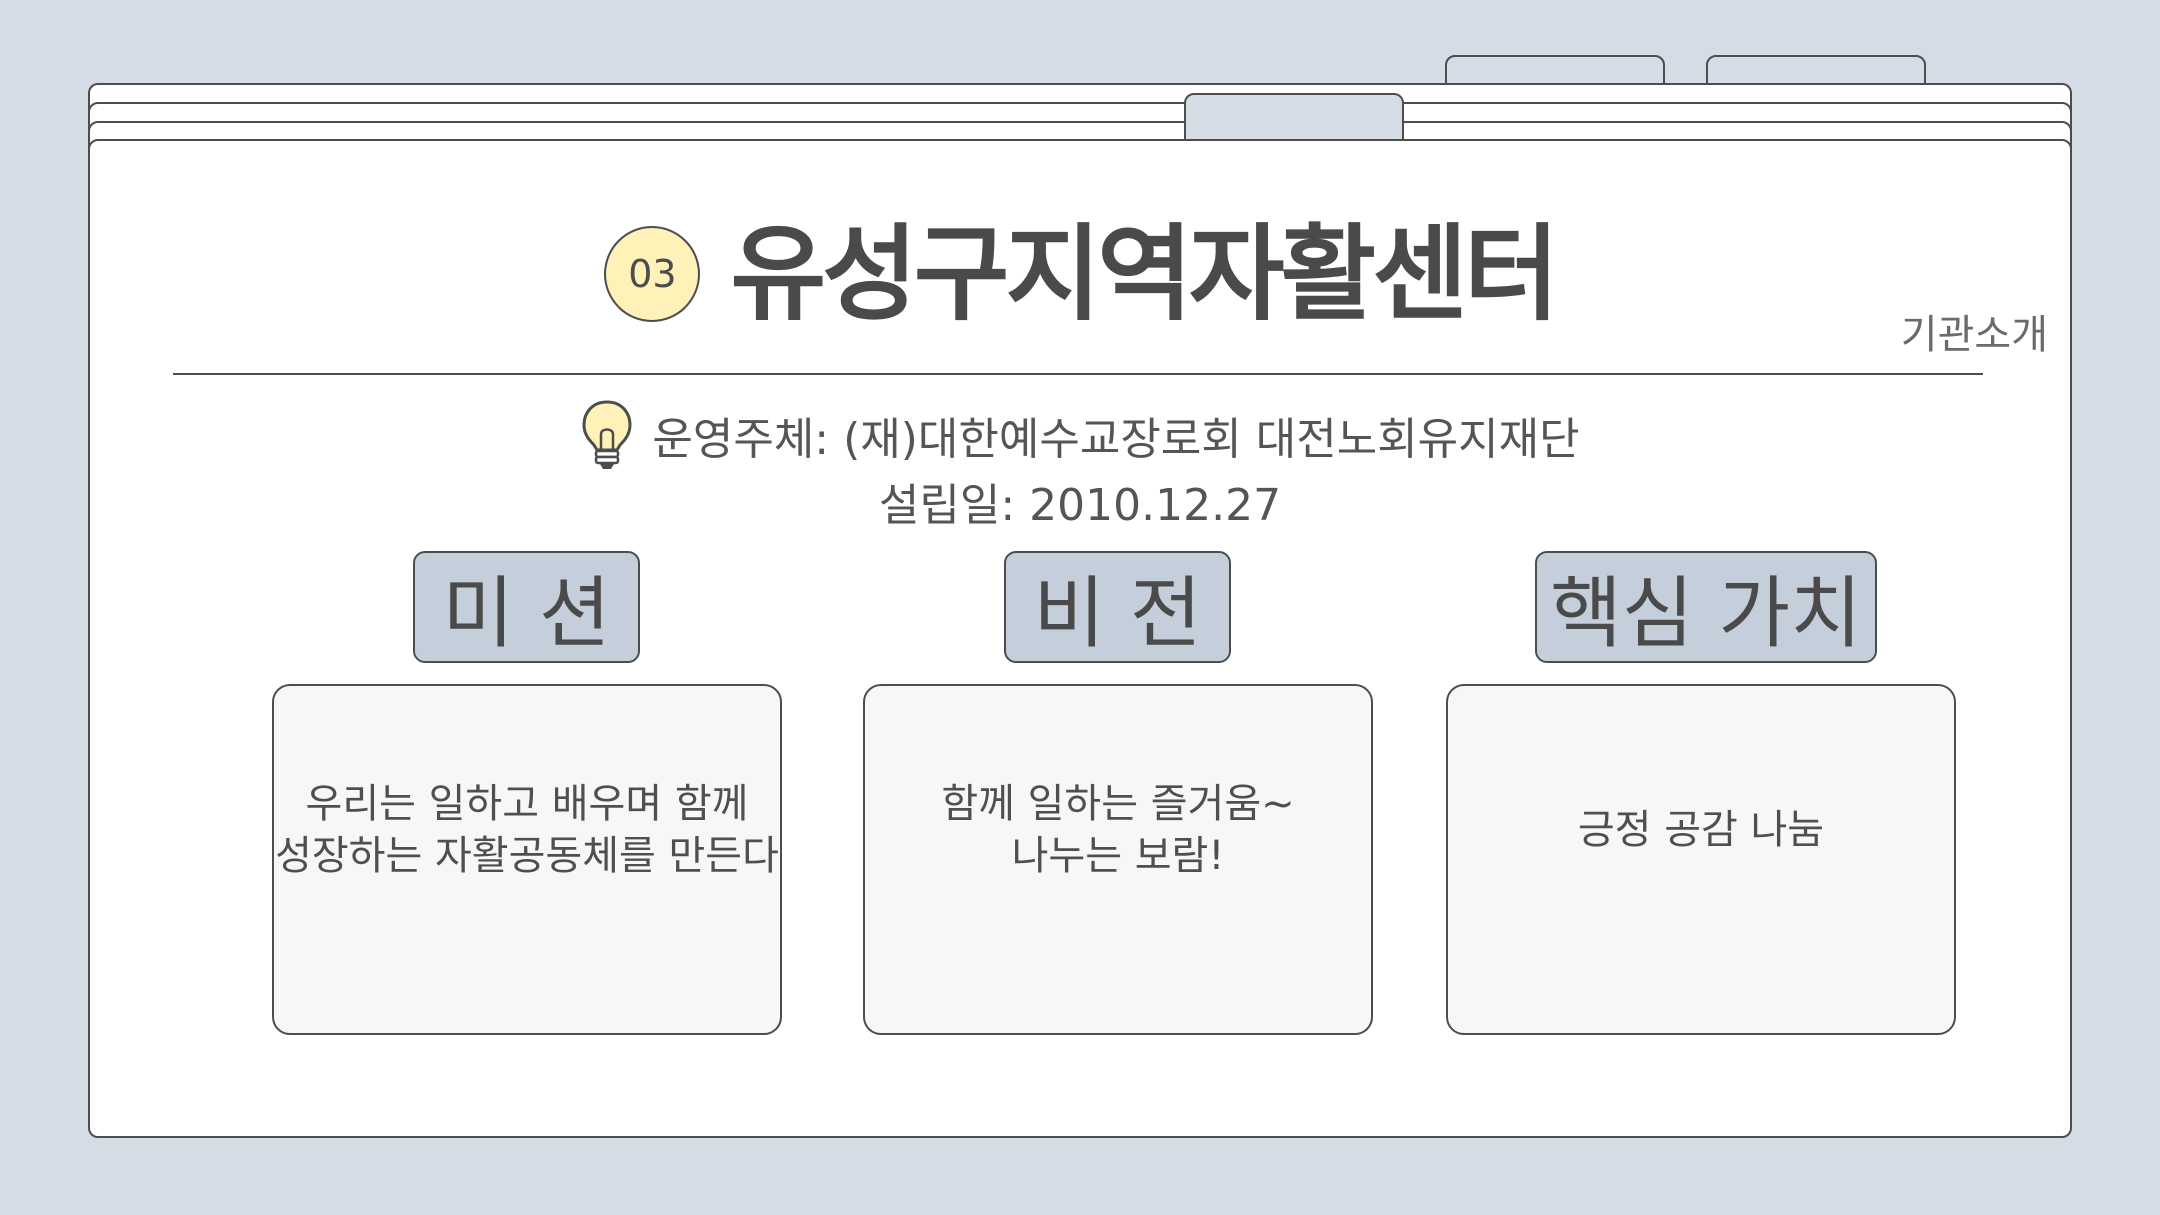 This screenshot has width=2160, height=1215. Describe the element at coordinates (1701, 859) in the screenshot. I see `core-values-card: 긍정 공감 나눔` at that location.